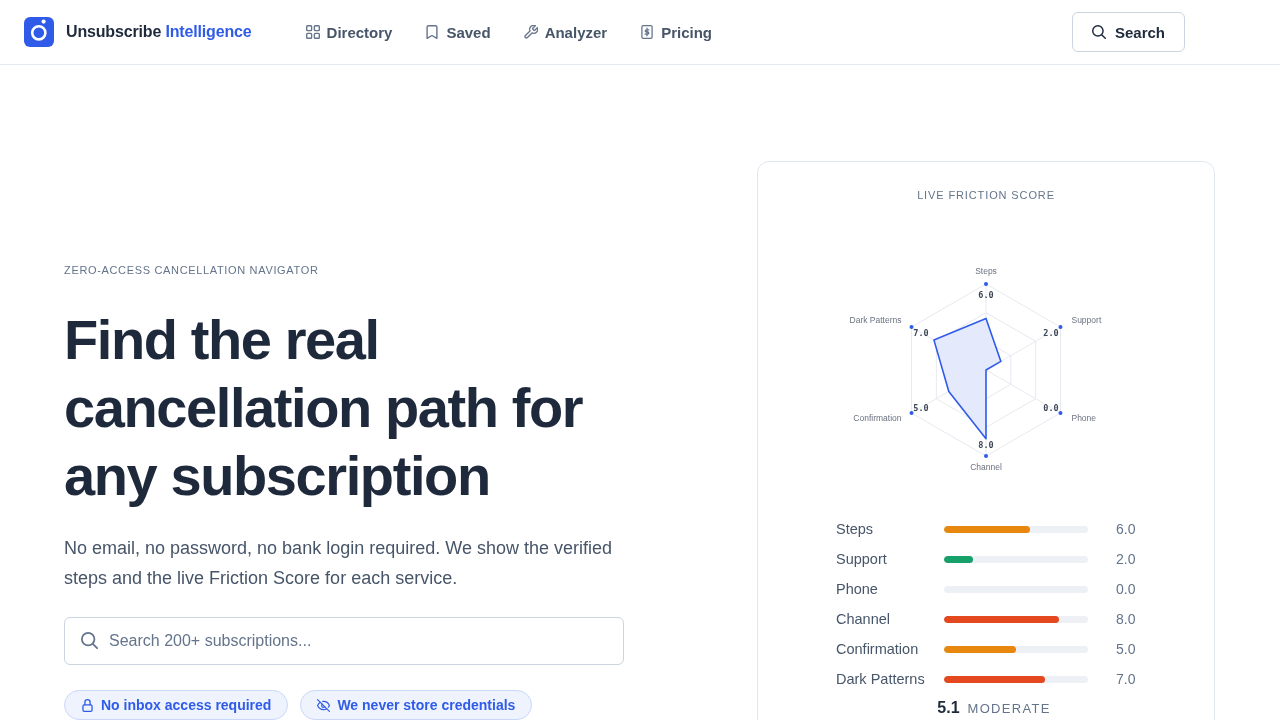 The width and height of the screenshot is (1280, 720). What do you see at coordinates (349, 32) in the screenshot?
I see `nav-link: Directory` at bounding box center [349, 32].